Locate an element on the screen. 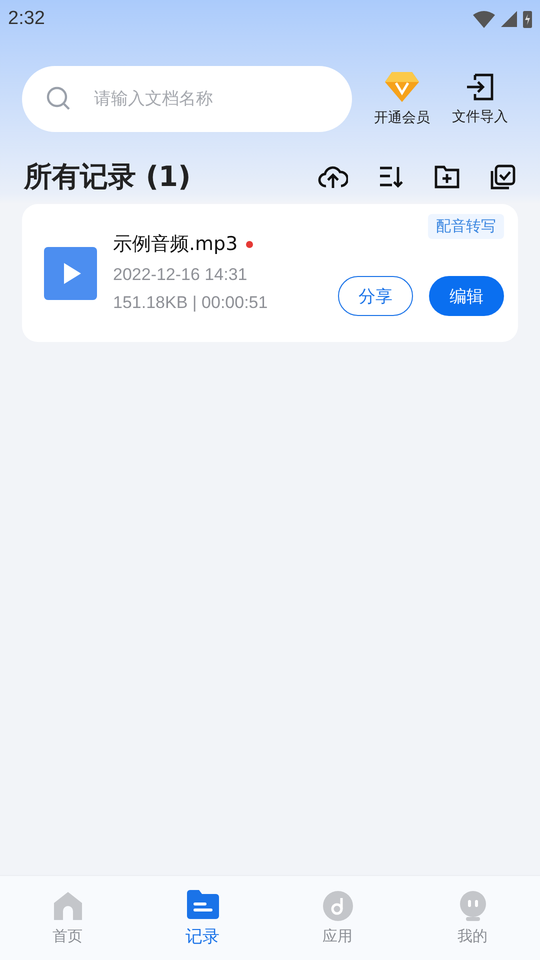 This screenshot has height=960, width=540. search-field: 请输入文档名称 is located at coordinates (187, 99).